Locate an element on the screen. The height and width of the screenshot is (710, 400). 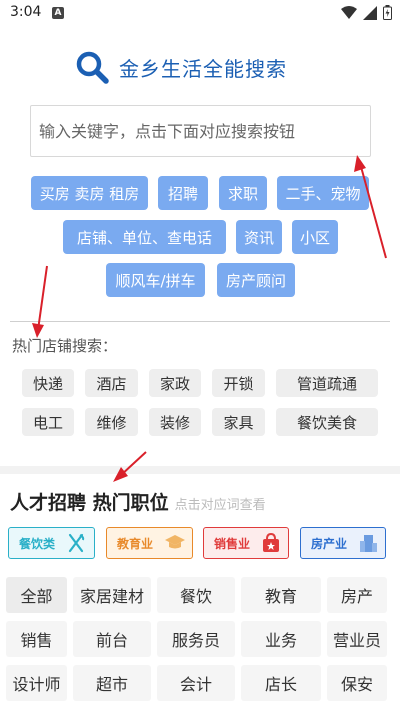
search-icon is located at coordinates (92, 67).